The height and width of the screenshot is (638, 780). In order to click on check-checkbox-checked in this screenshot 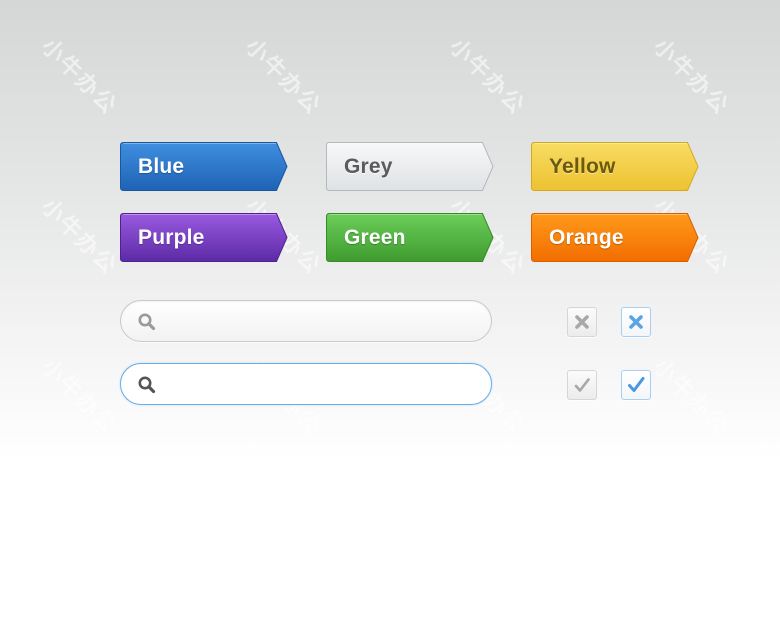, I will do `click(636, 385)`.